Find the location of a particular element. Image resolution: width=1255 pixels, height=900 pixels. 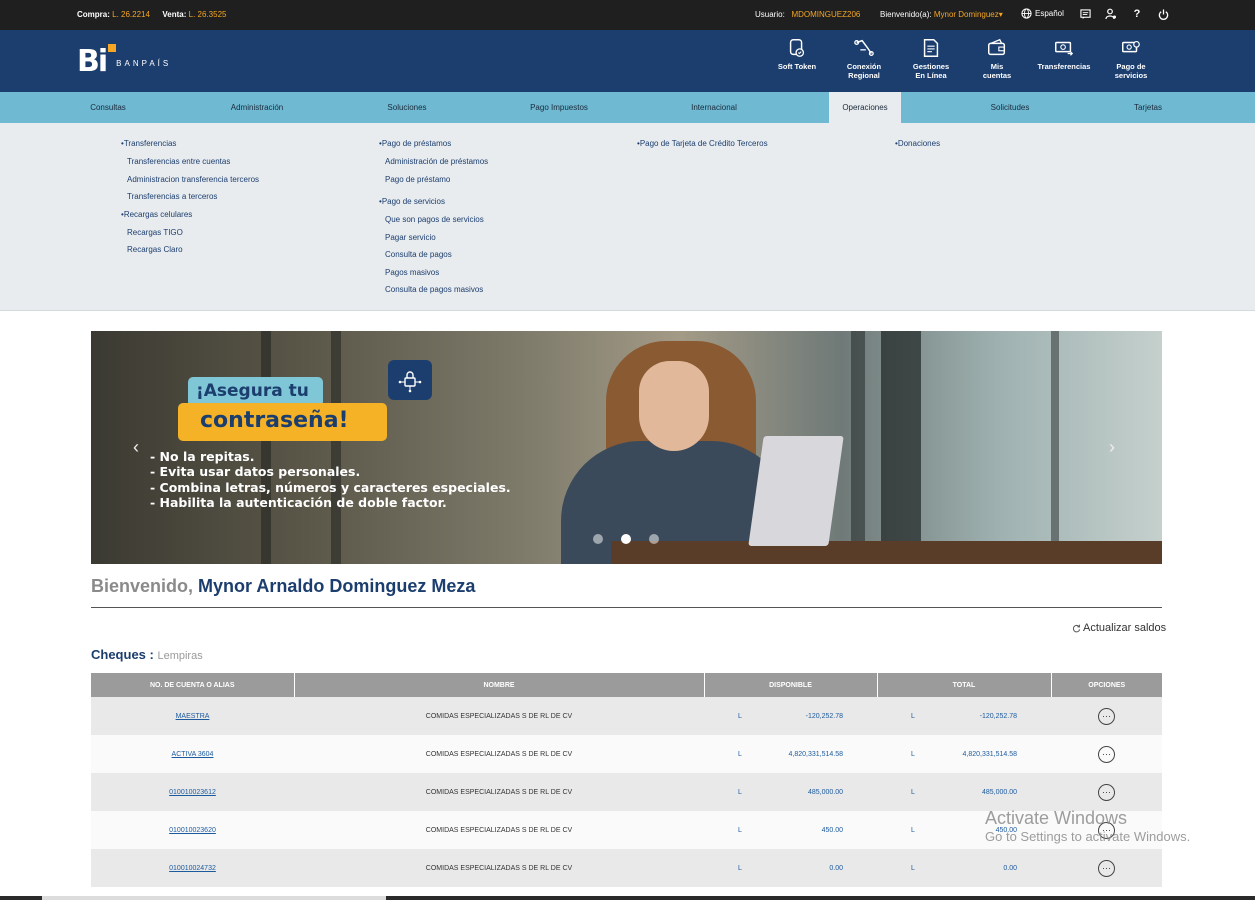

col-header-account: NO. DE CUENTA O ALIAS is located at coordinates (193, 685).